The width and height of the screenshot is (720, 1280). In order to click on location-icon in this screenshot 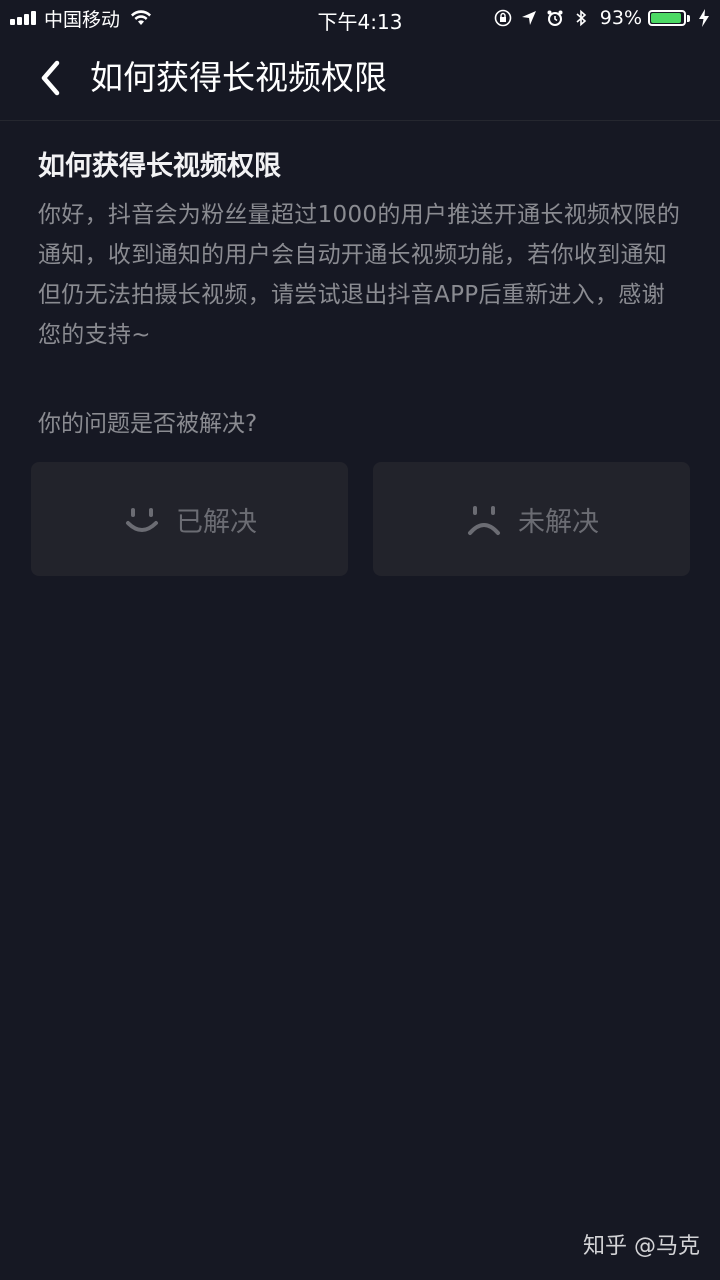, I will do `click(528, 18)`.